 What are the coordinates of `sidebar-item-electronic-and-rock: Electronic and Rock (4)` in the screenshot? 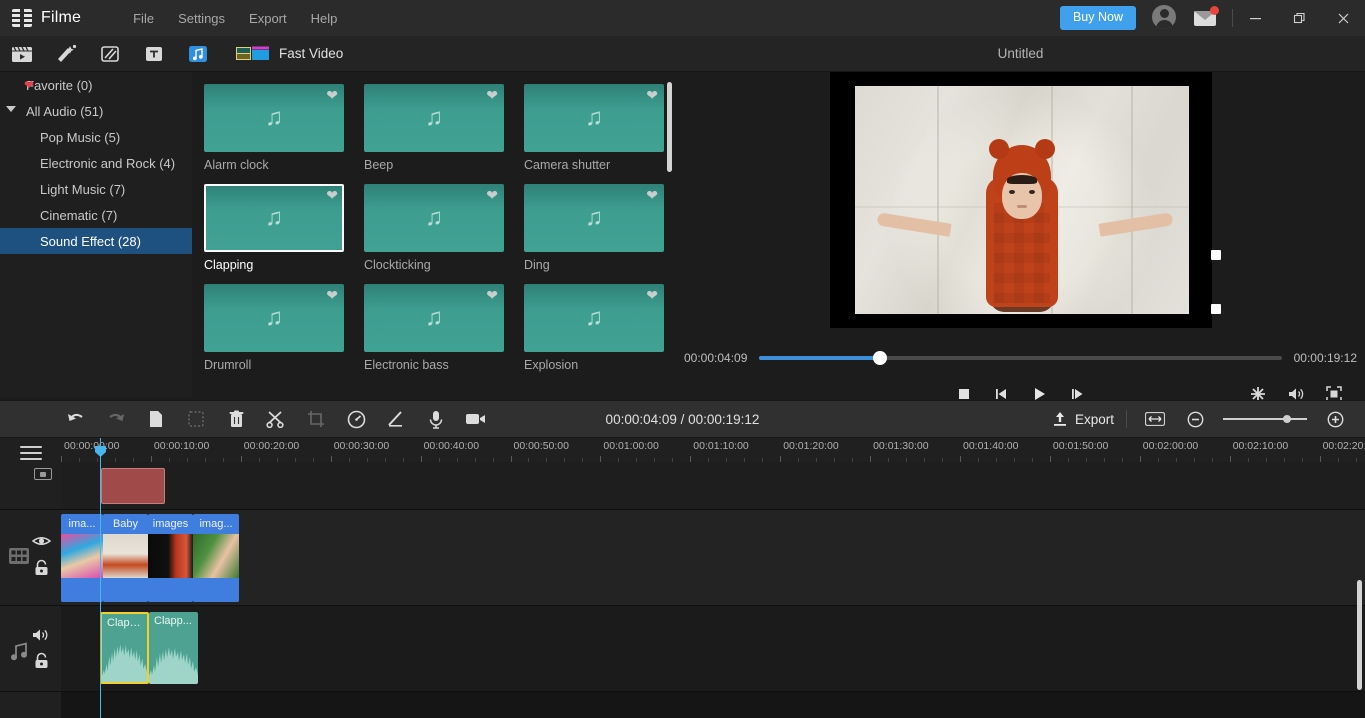 It's located at (96, 163).